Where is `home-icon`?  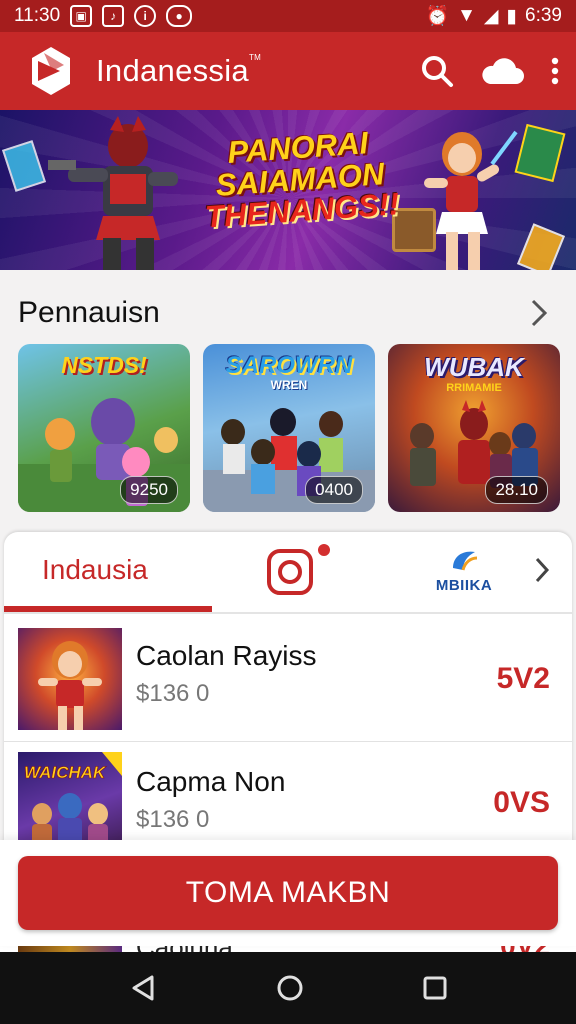 home-icon is located at coordinates (290, 988).